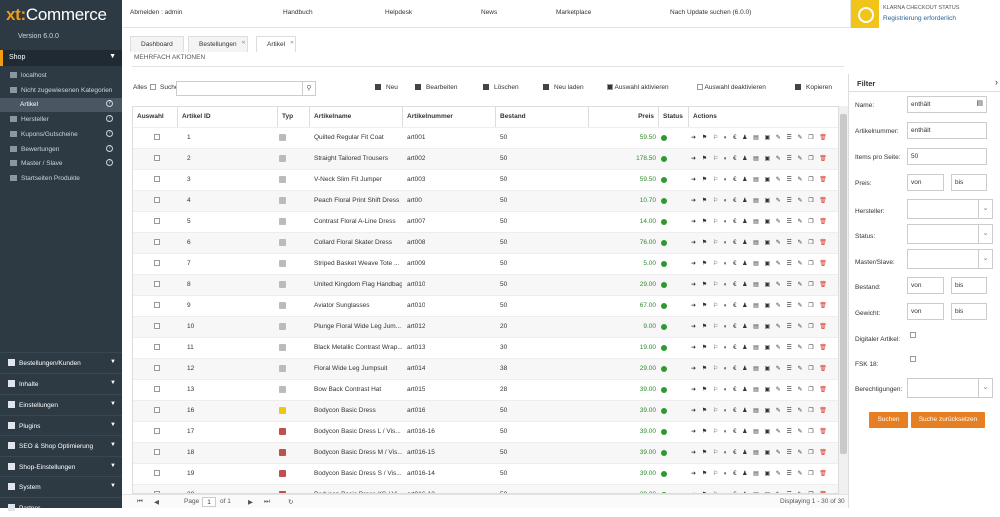 This screenshot has height=517, width=1000. I want to click on scrollbar-thumb, so click(843, 284).